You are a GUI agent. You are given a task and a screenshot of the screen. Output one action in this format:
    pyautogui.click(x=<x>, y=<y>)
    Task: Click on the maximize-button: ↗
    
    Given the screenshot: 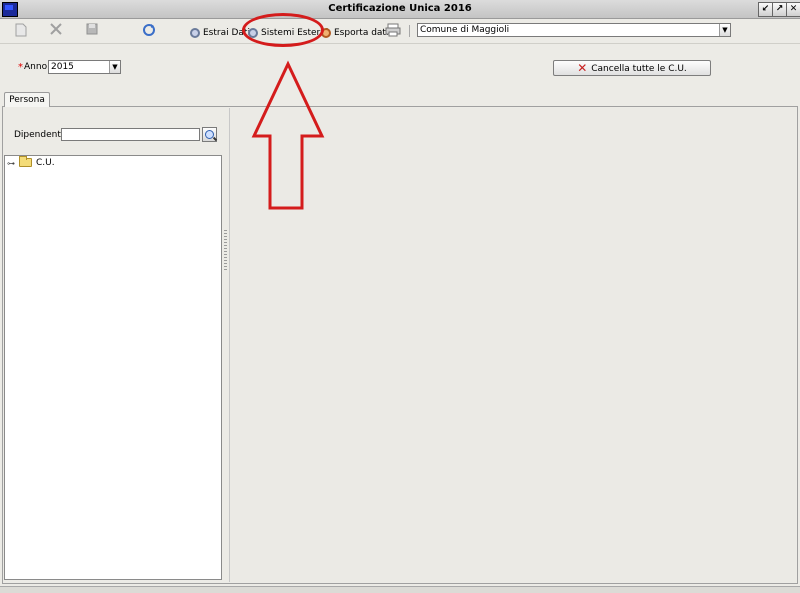 What is the action you would take?
    pyautogui.click(x=779, y=9)
    